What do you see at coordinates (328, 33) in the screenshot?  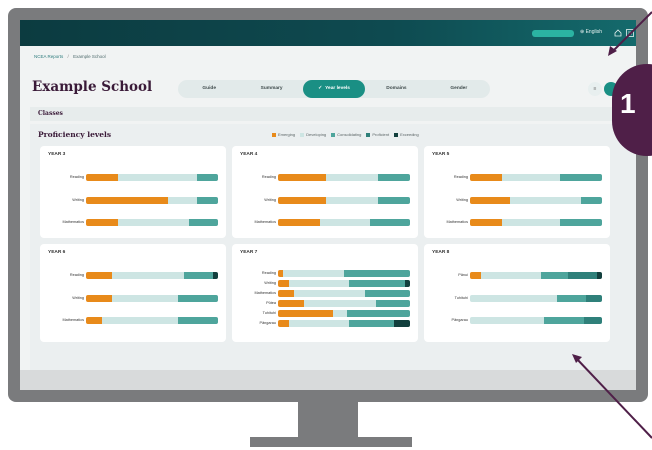 I see `app-header: ⊕ English` at bounding box center [328, 33].